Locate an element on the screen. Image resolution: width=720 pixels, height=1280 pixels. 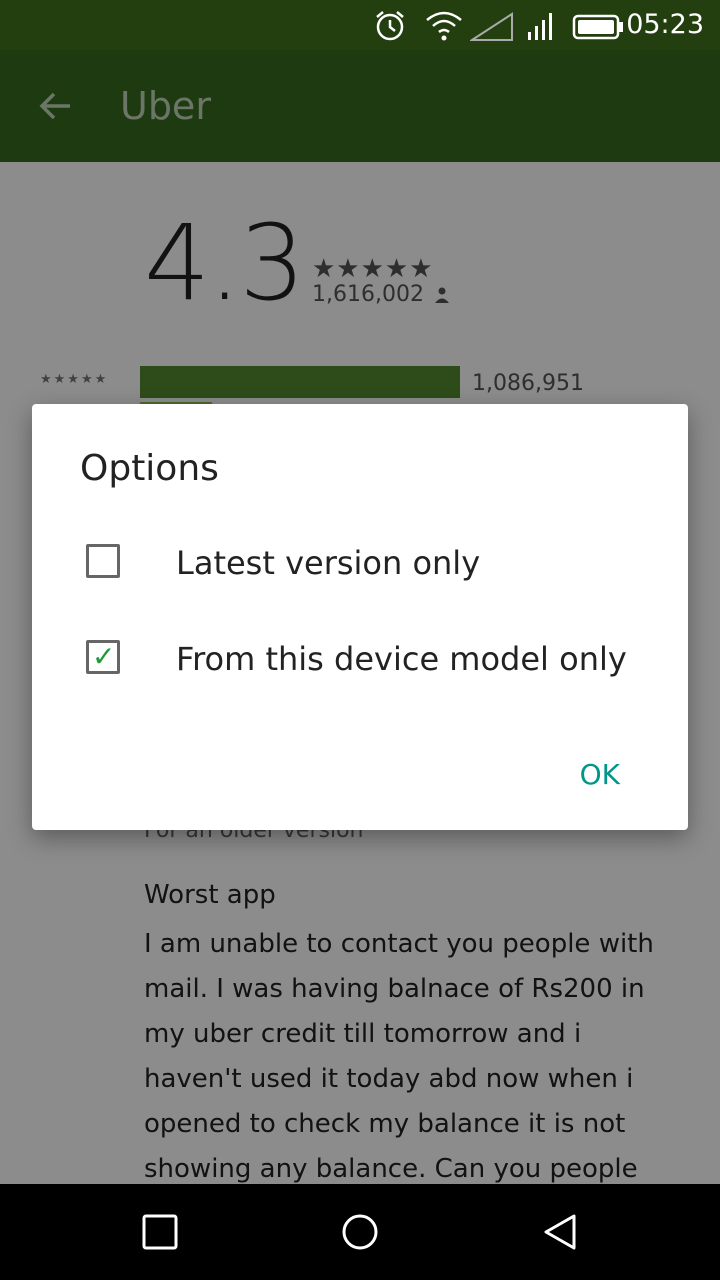
recents-square-icon is located at coordinates (160, 1232).